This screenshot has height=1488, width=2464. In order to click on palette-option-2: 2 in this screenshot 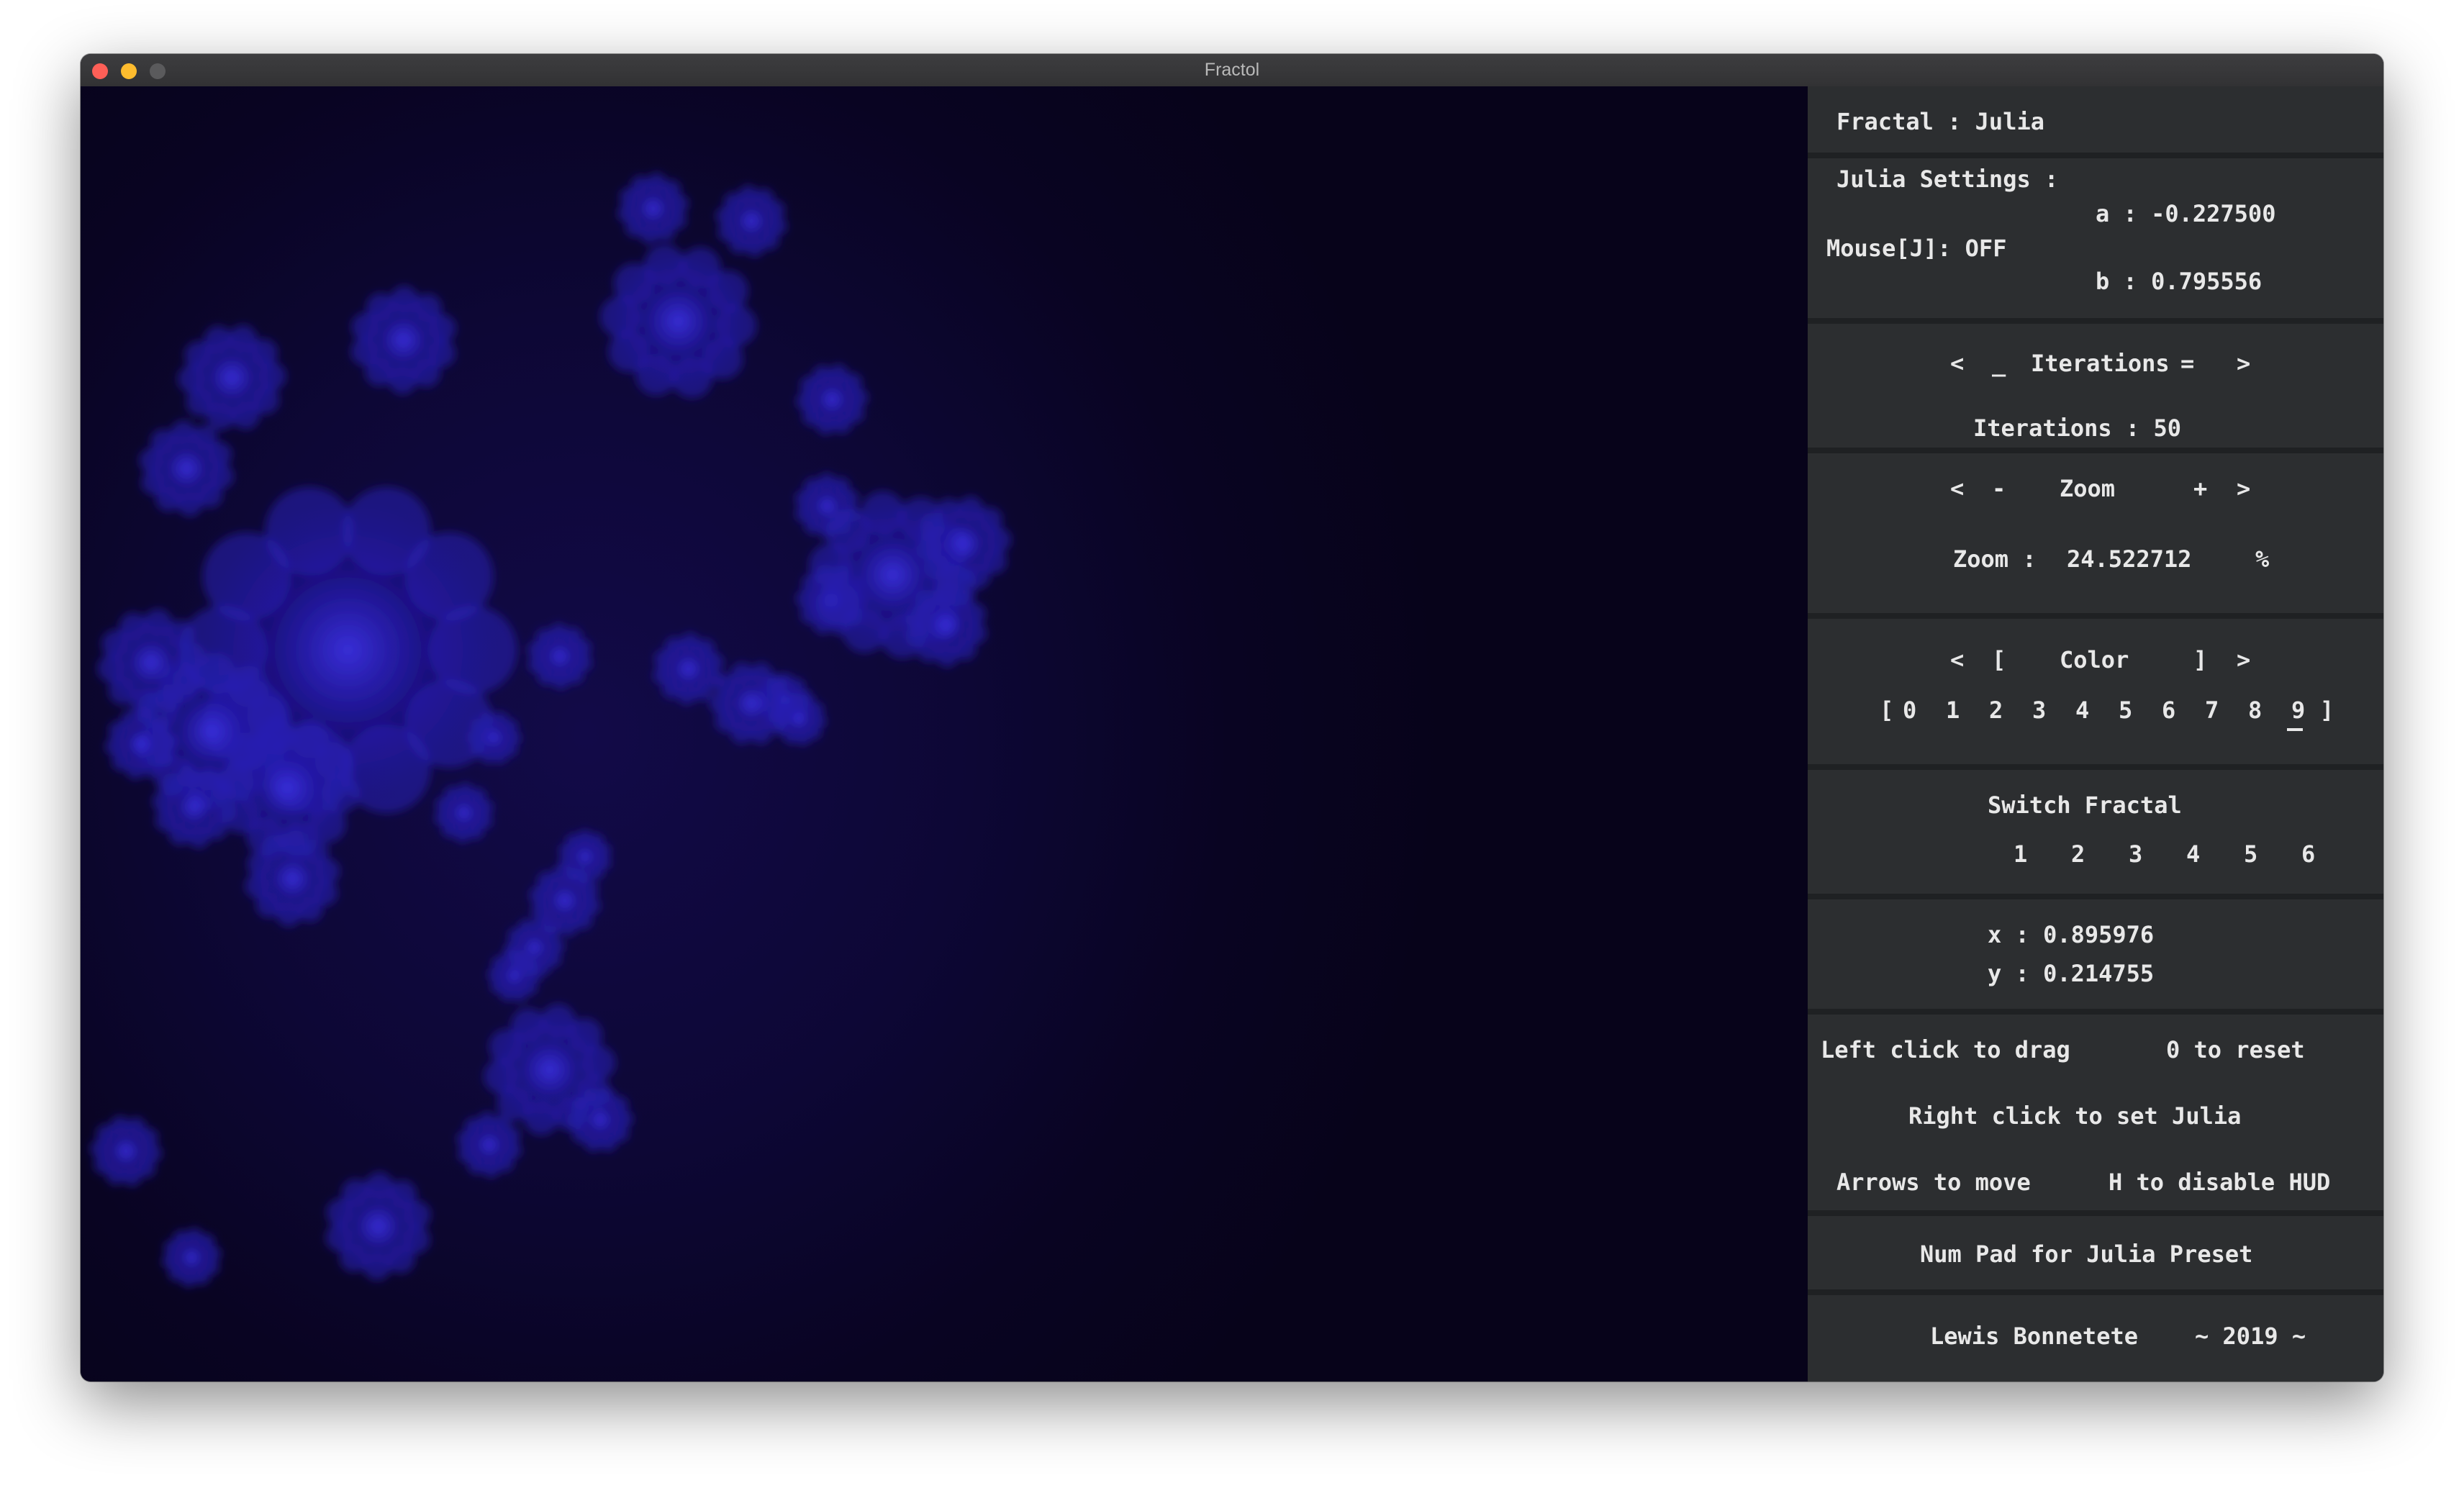, I will do `click(1996, 710)`.